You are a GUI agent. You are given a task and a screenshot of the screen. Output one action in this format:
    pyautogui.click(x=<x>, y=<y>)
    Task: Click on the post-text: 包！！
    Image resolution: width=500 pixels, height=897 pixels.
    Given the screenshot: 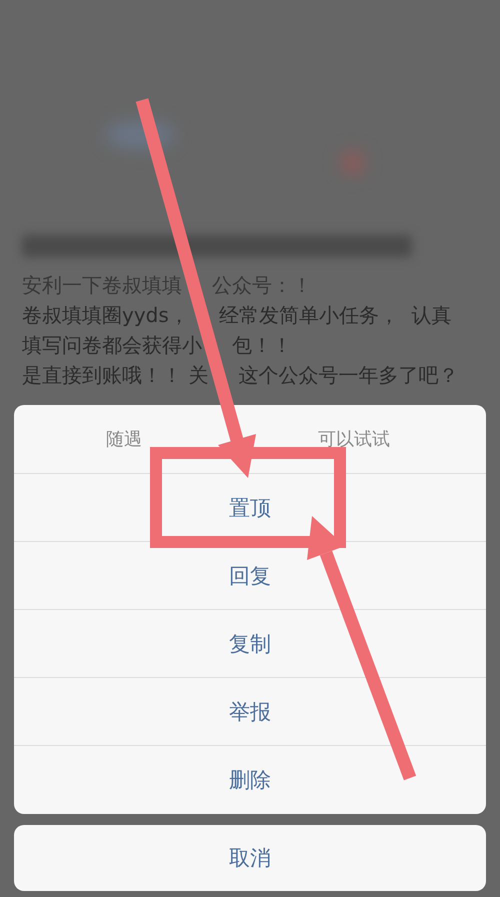 What is the action you would take?
    pyautogui.click(x=262, y=345)
    